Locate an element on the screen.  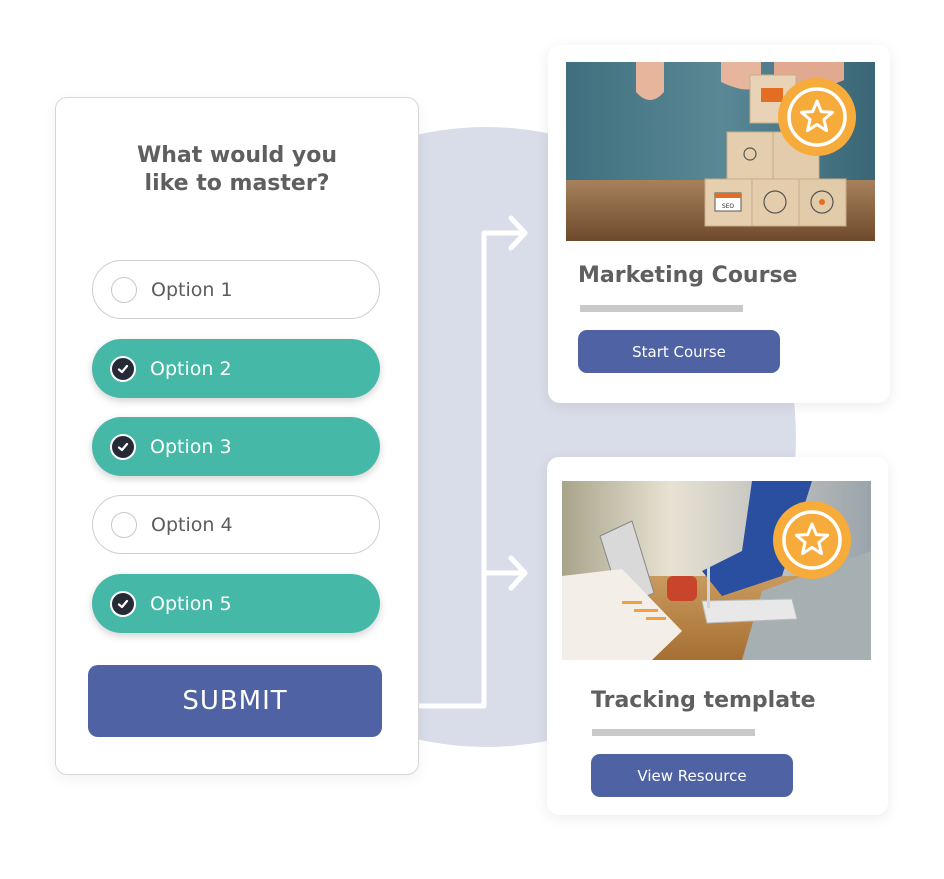
option-label: Option 2 is located at coordinates (191, 368).